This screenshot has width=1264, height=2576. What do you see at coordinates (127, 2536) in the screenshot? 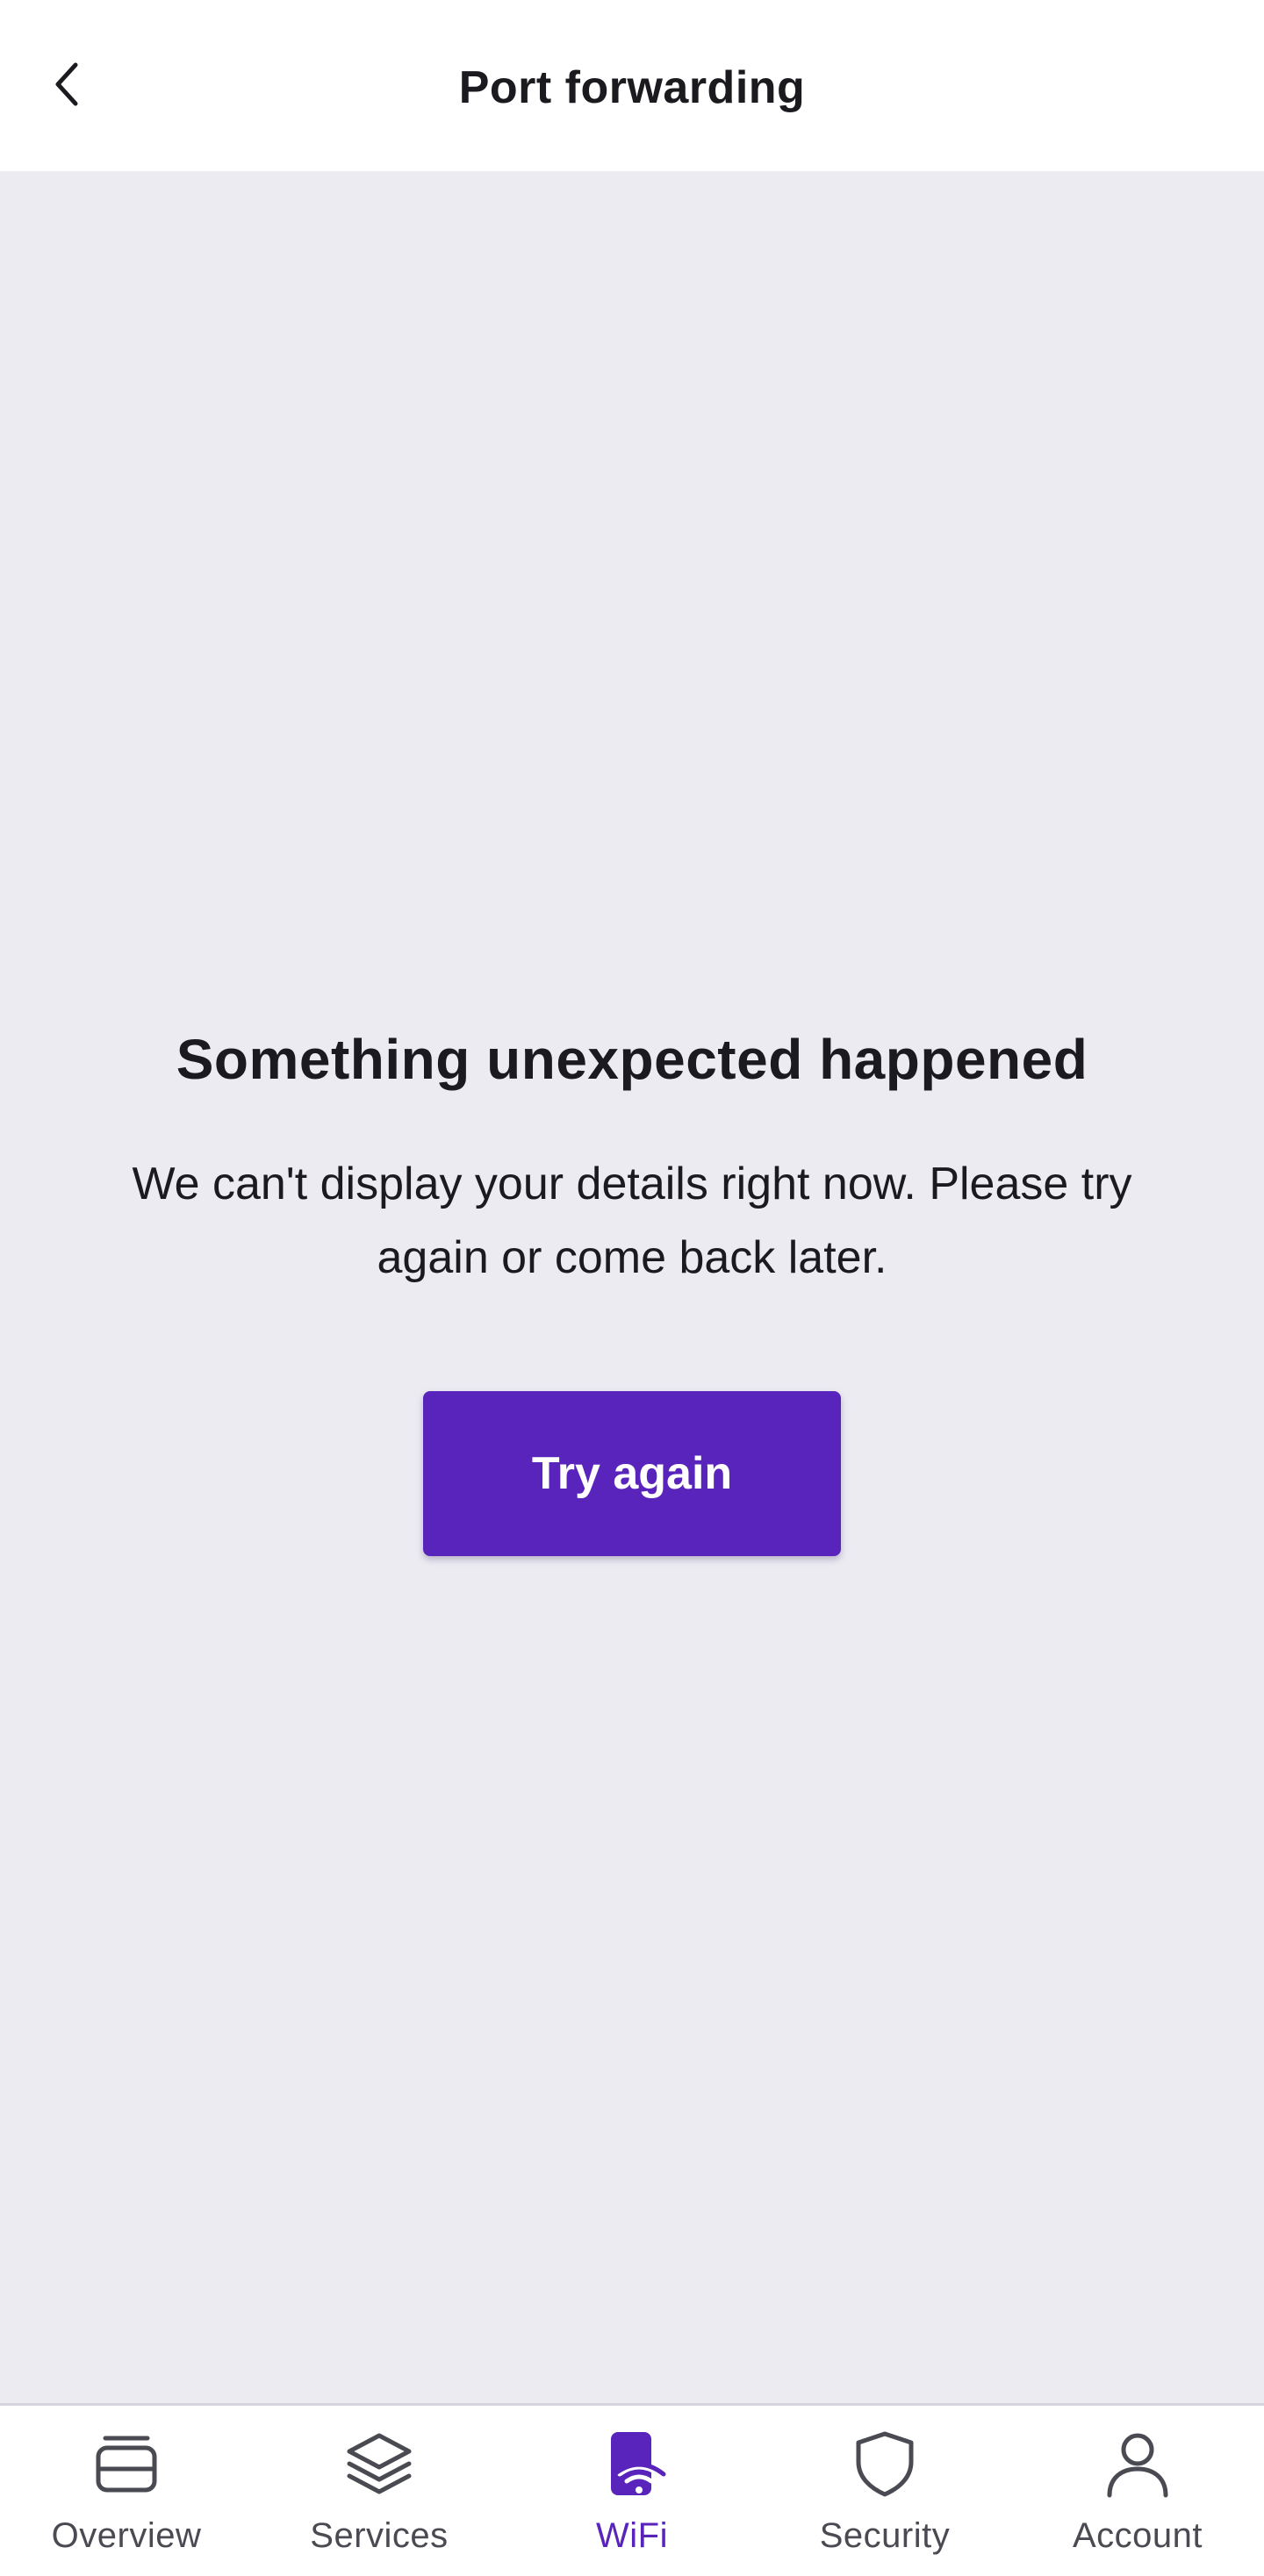
I see `nav-label-overview: Overview` at bounding box center [127, 2536].